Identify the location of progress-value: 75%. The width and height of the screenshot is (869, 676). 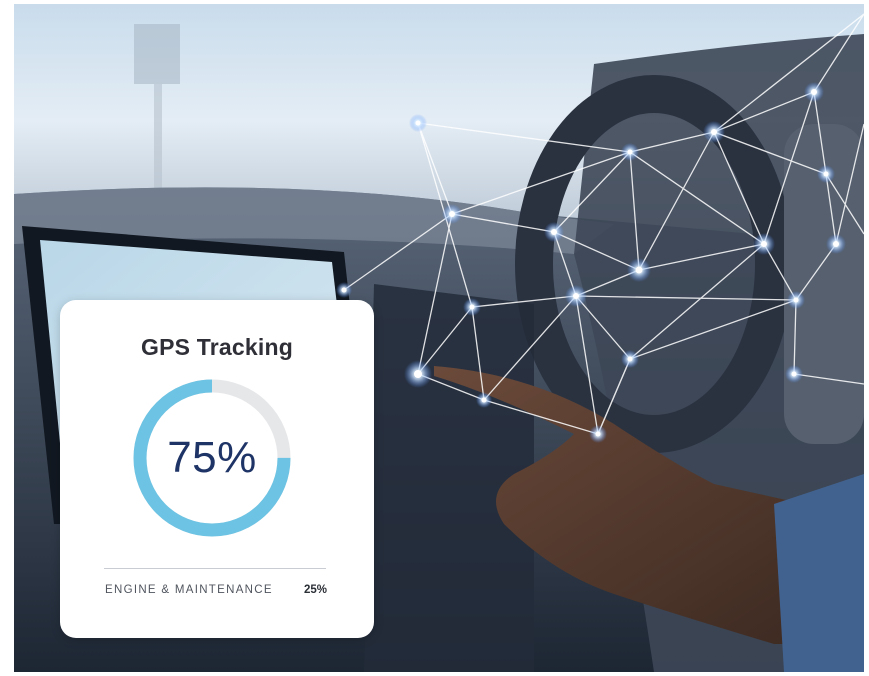
(212, 457).